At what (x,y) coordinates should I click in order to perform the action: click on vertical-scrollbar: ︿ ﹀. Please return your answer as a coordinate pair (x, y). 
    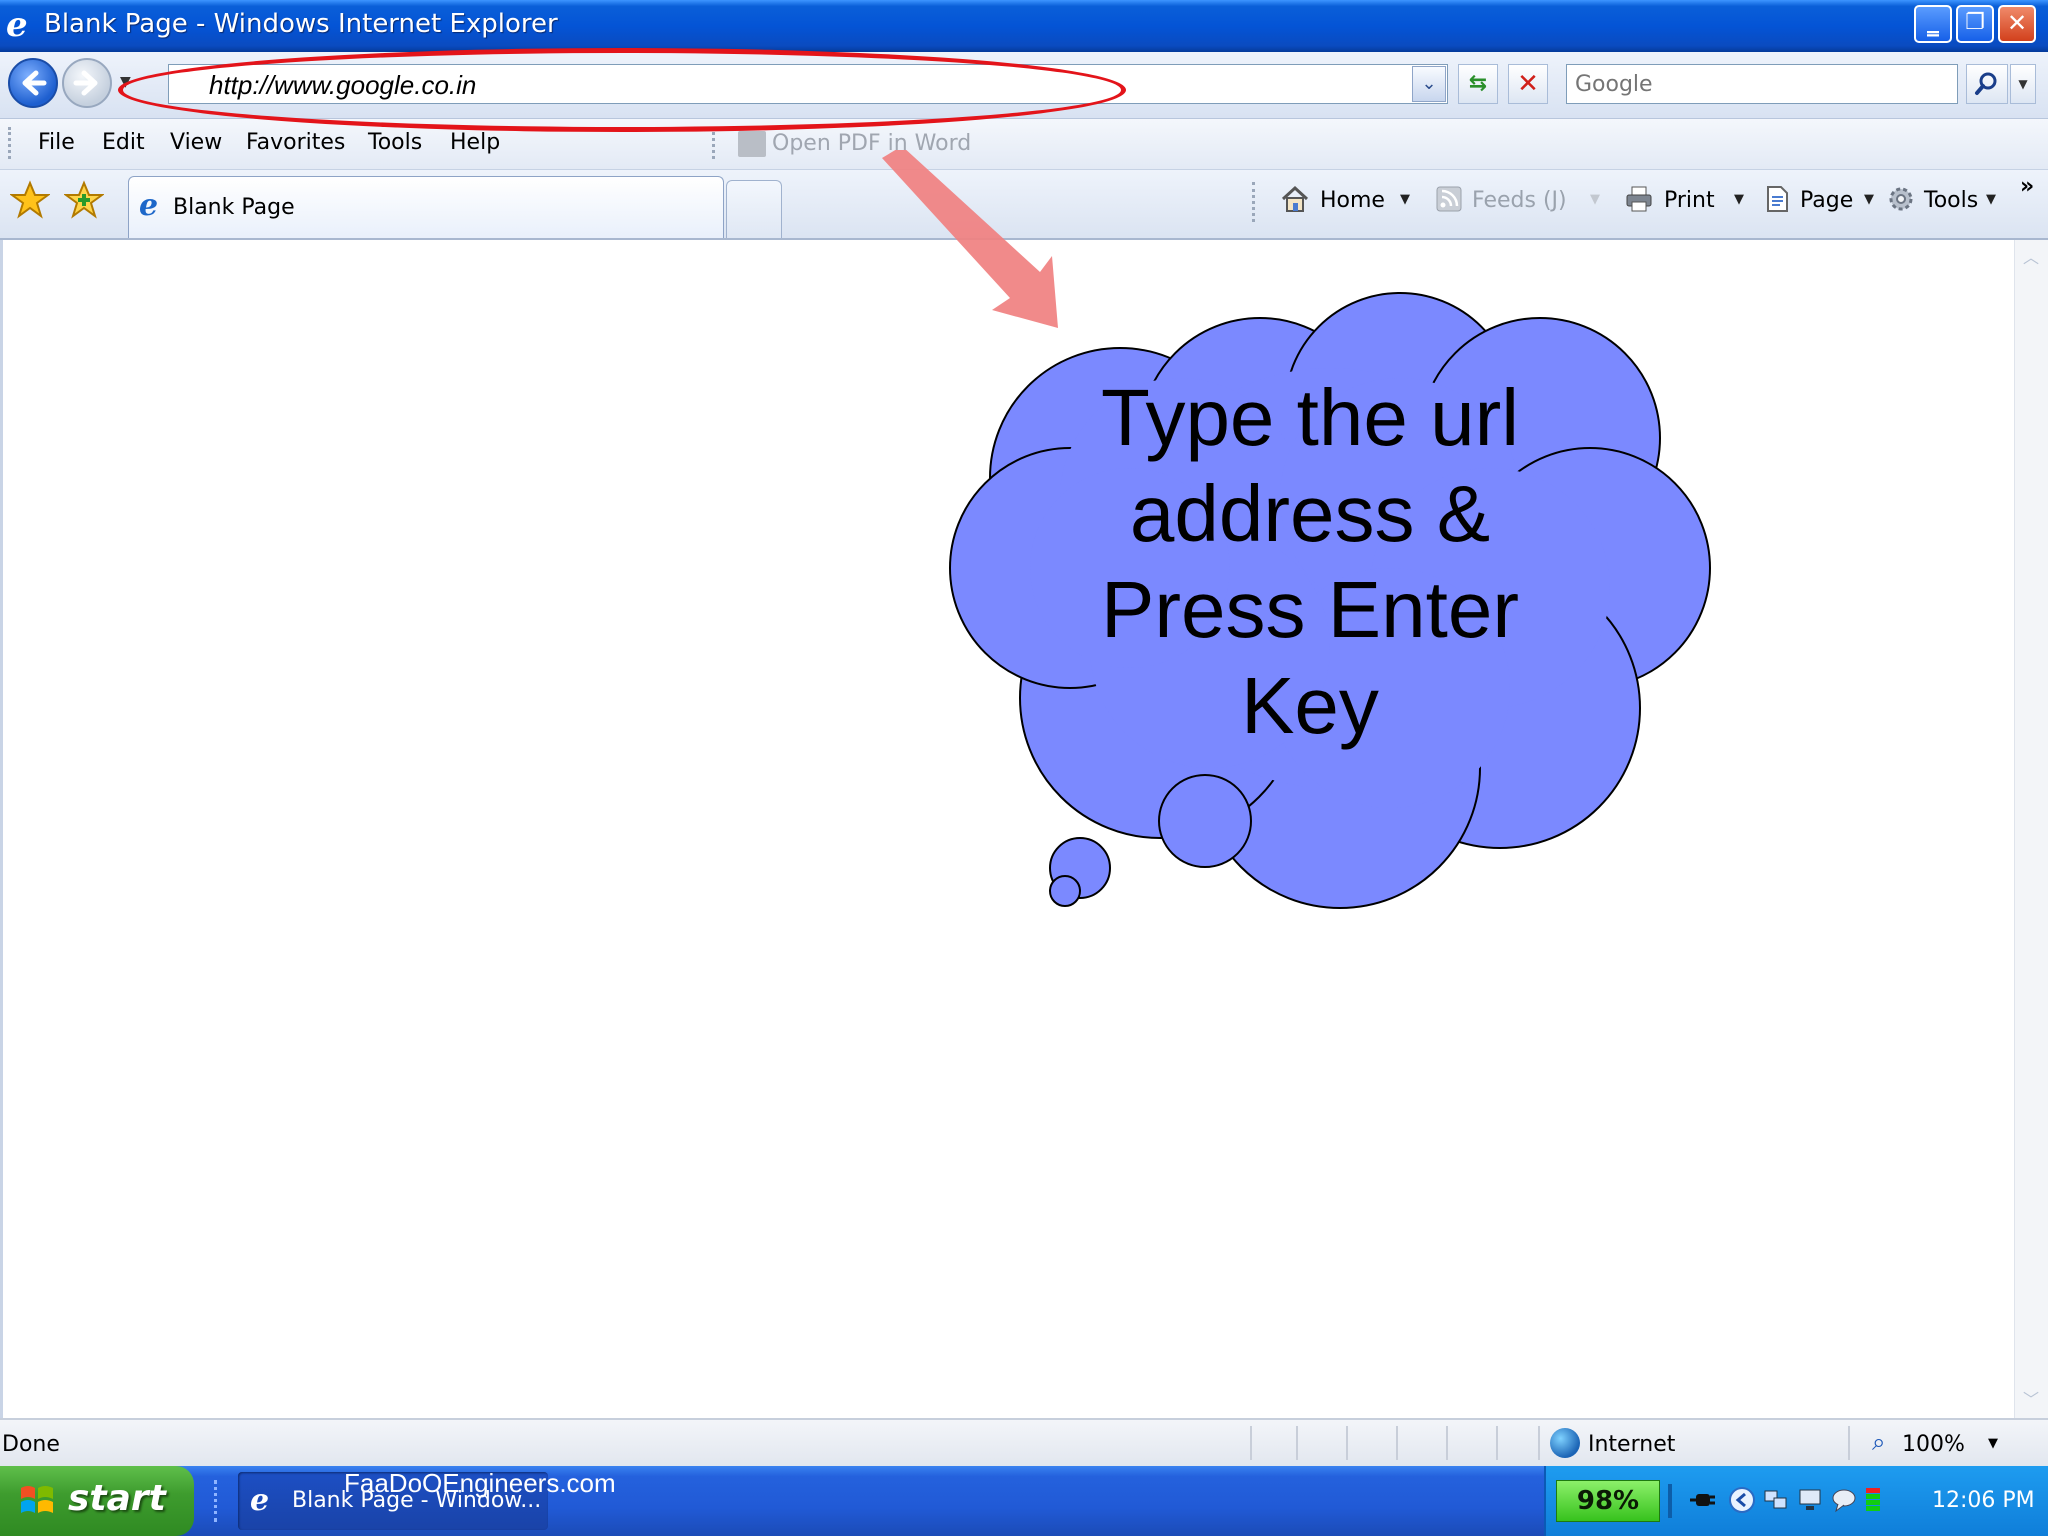
    Looking at the image, I should click on (2031, 829).